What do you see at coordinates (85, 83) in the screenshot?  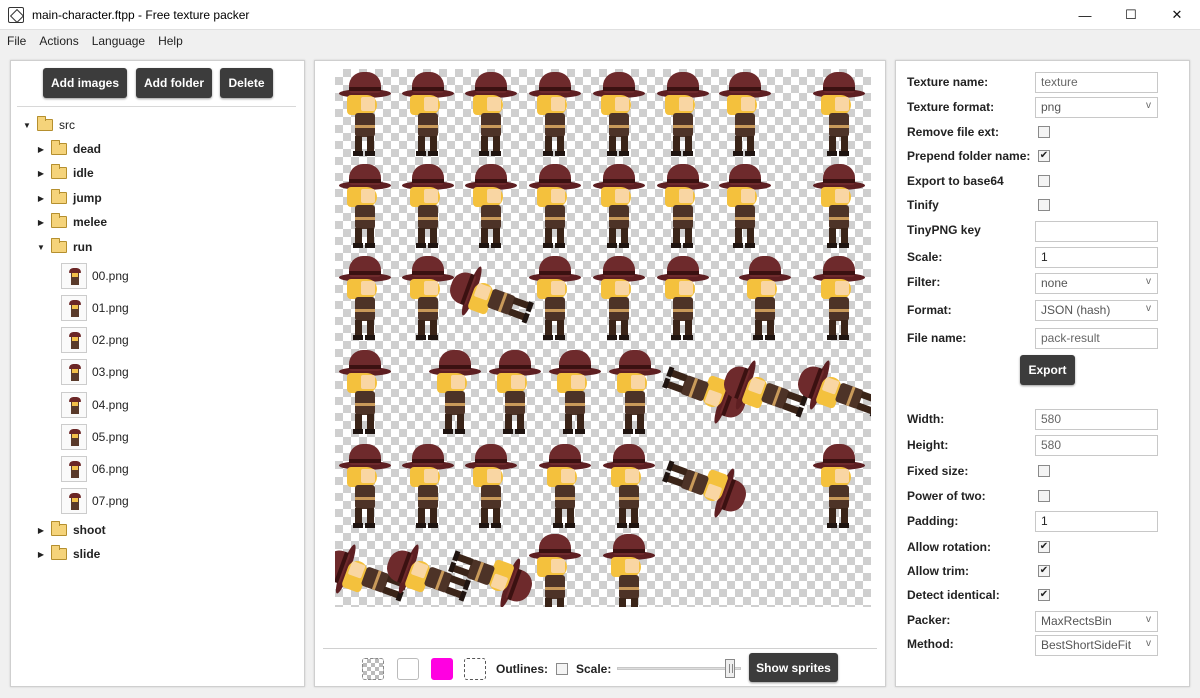 I see `add-images-button: Add images` at bounding box center [85, 83].